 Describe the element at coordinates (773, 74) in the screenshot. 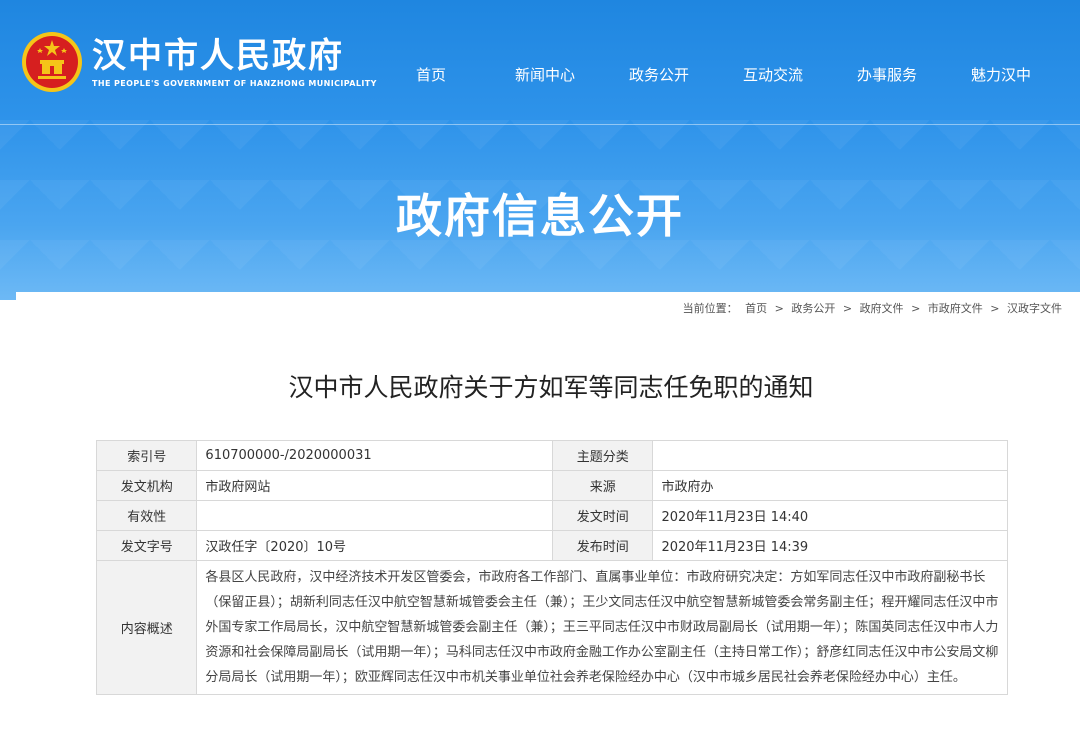

I see `nav-item-interaction: 互动交流` at that location.